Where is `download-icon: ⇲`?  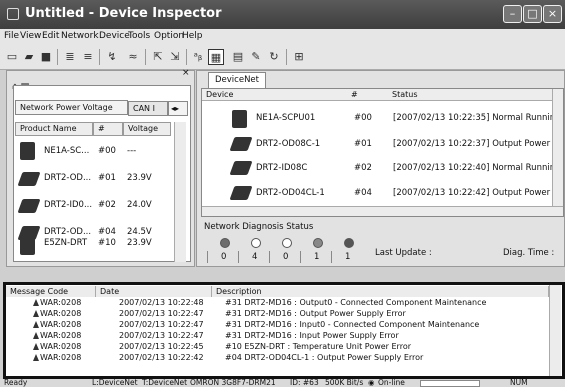 download-icon: ⇲ is located at coordinates (175, 57).